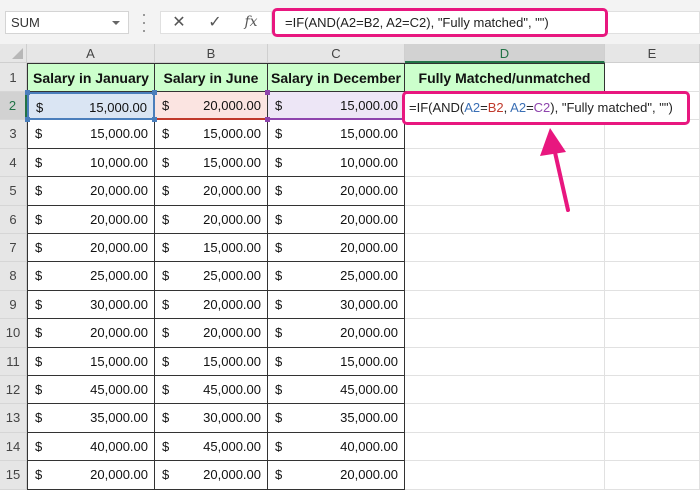 The height and width of the screenshot is (501, 700). Describe the element at coordinates (652, 191) in the screenshot. I see `cell-e5` at that location.